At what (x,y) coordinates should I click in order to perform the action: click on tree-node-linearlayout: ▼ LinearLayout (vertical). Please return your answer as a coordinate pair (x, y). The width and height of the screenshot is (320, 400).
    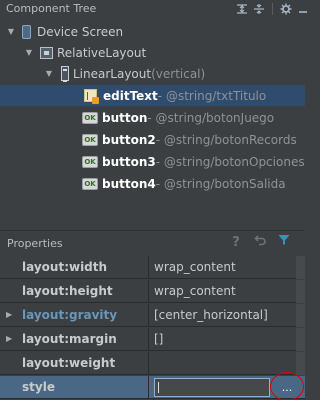
    Looking at the image, I should click on (152, 73).